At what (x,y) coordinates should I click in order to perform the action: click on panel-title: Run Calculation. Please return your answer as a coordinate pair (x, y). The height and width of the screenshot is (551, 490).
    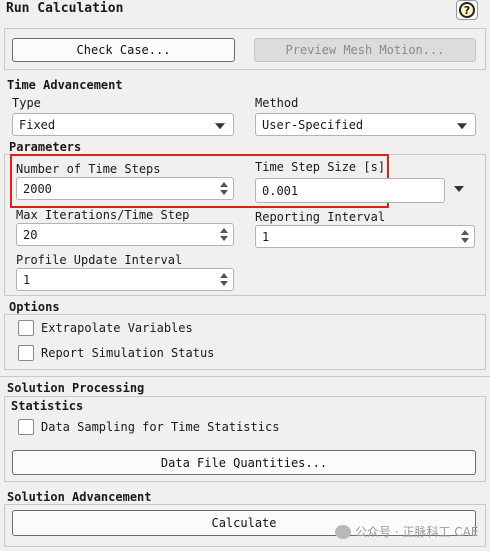
    Looking at the image, I should click on (65, 8).